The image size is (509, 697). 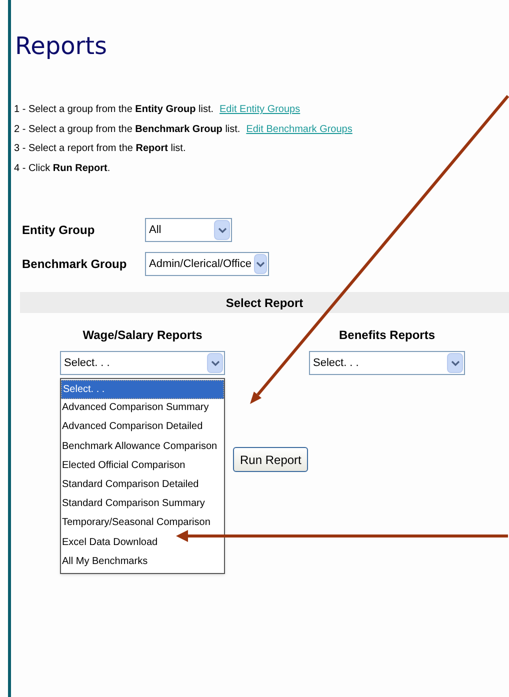 What do you see at coordinates (100, 149) in the screenshot?
I see `instruction-text: 3 - Select a report from the Report list.` at bounding box center [100, 149].